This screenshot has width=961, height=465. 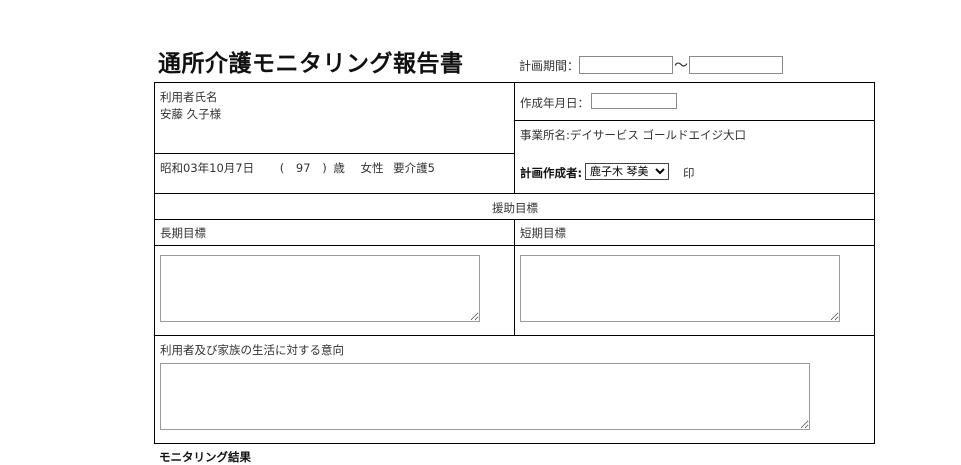 What do you see at coordinates (372, 168) in the screenshot?
I see `gender: 女性` at bounding box center [372, 168].